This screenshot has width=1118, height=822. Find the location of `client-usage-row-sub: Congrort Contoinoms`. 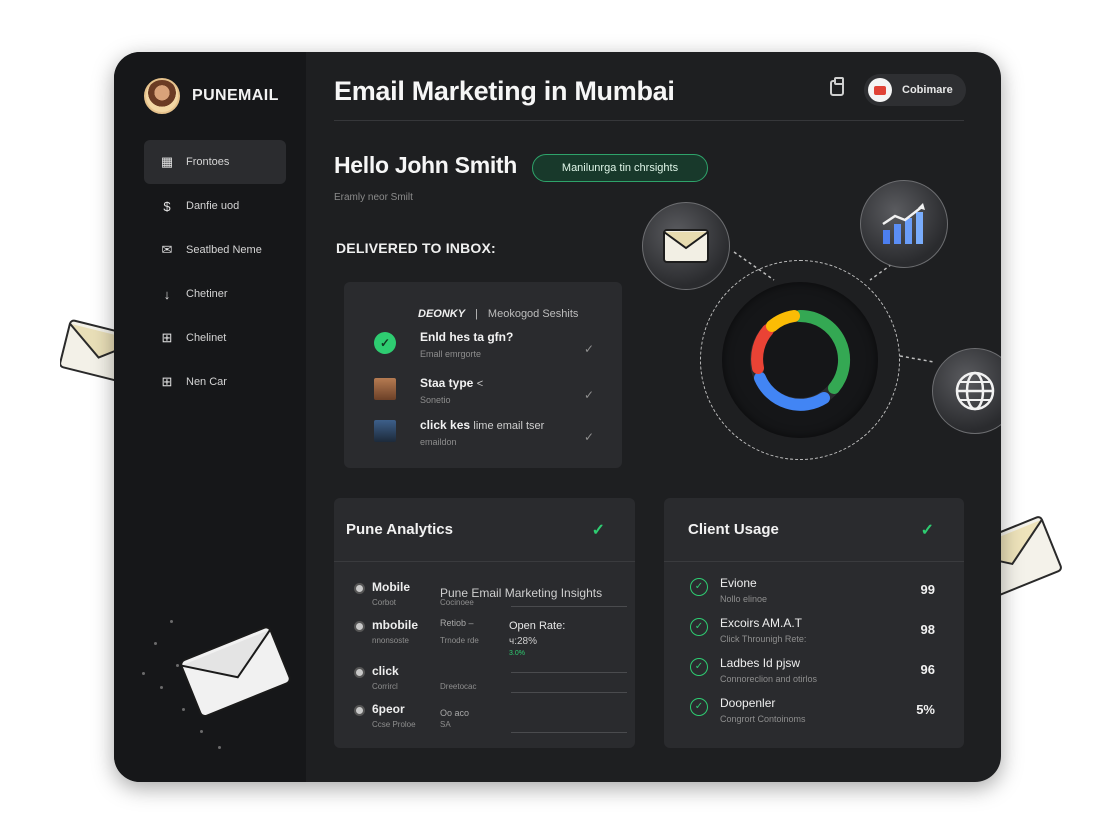

client-usage-row-sub: Congrort Contoinoms is located at coordinates (763, 719).